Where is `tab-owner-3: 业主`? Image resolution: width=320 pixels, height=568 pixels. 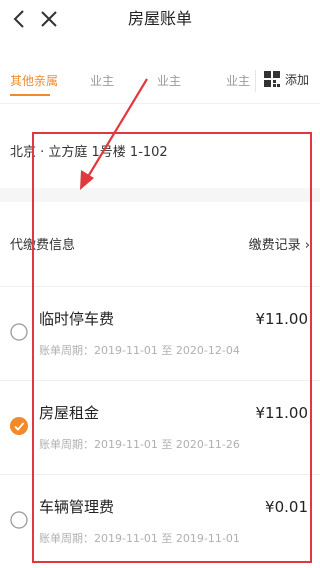 tab-owner-3: 业主 is located at coordinates (238, 81).